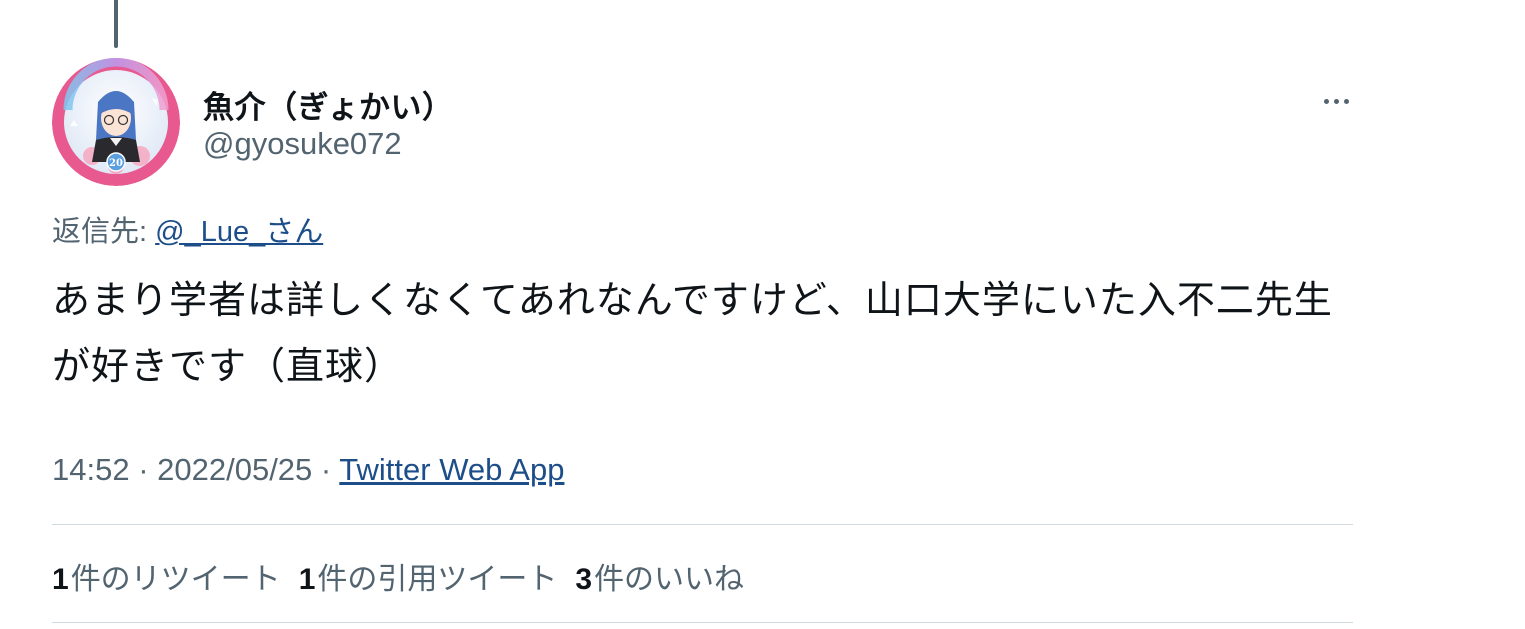  What do you see at coordinates (116, 24) in the screenshot?
I see `thread-connector-line` at bounding box center [116, 24].